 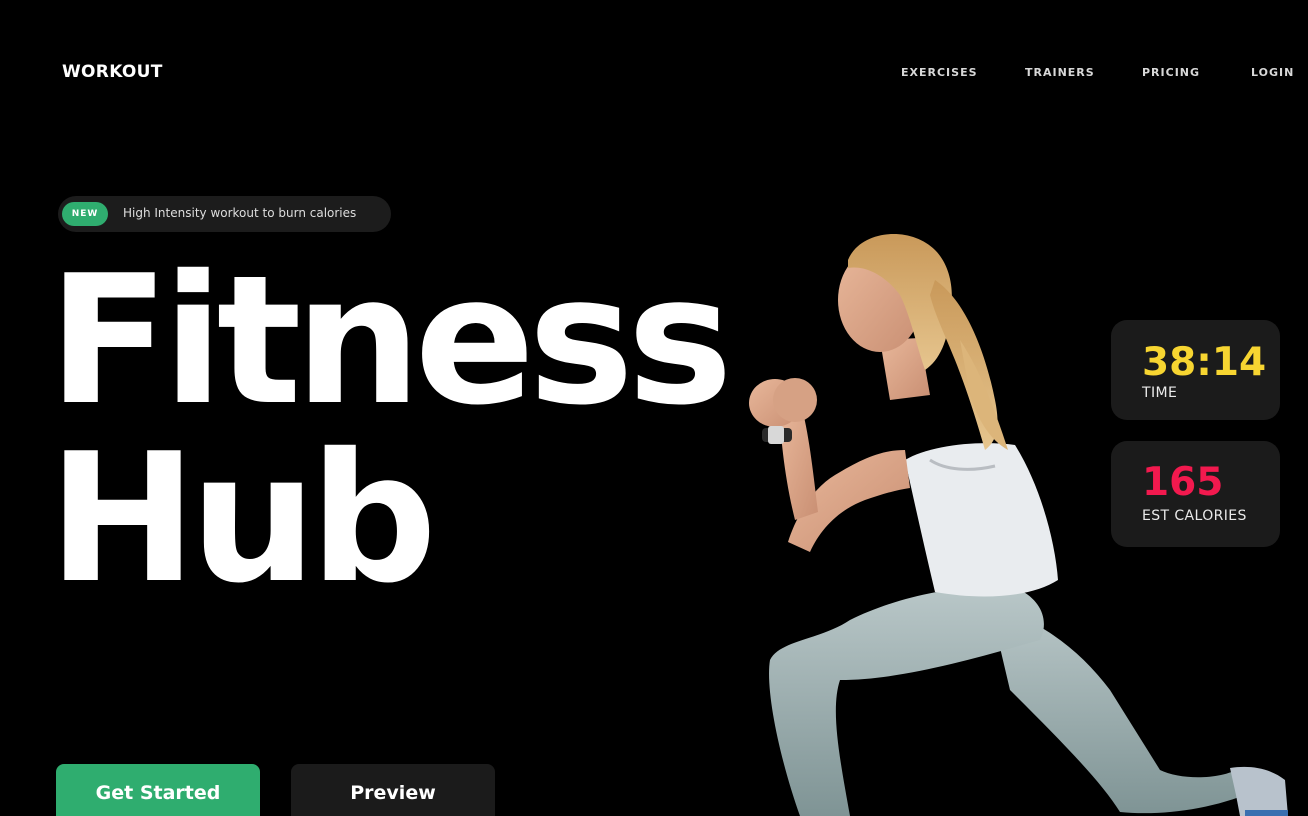 I want to click on time-label: TIME, so click(x=1160, y=393).